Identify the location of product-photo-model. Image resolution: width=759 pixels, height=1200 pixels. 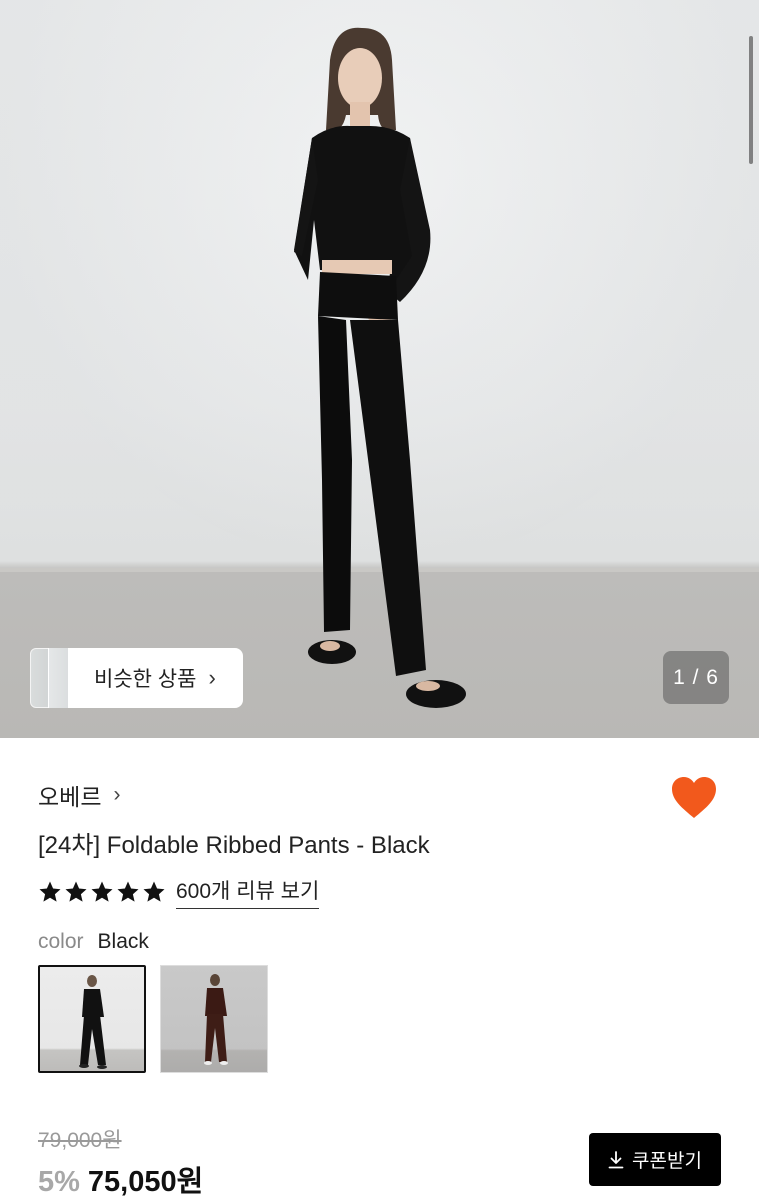
(380, 367).